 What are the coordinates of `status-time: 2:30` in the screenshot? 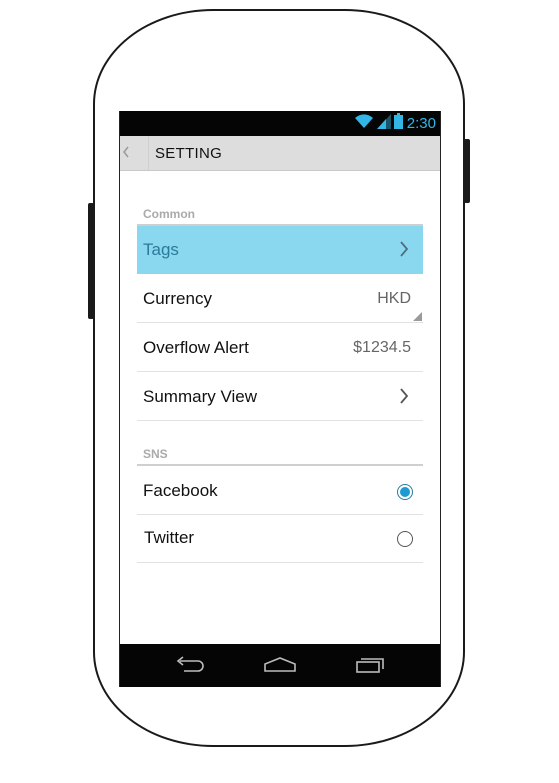 It's located at (421, 123).